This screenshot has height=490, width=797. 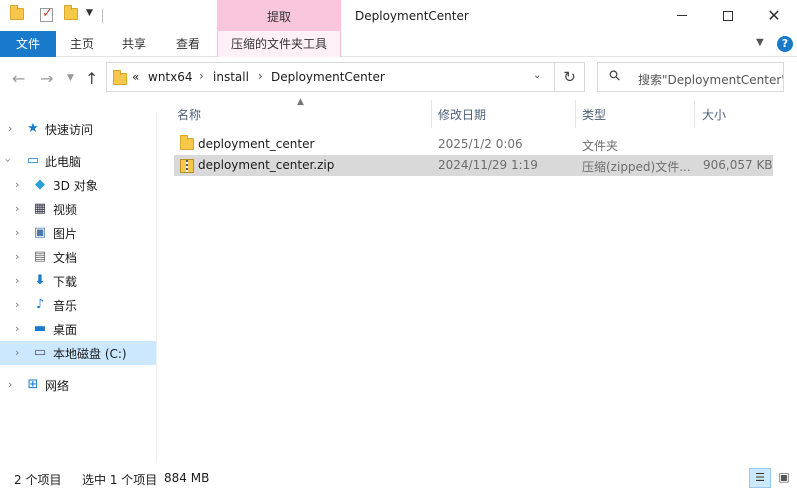 I want to click on up-arrow-icon: ↑, so click(x=91, y=78).